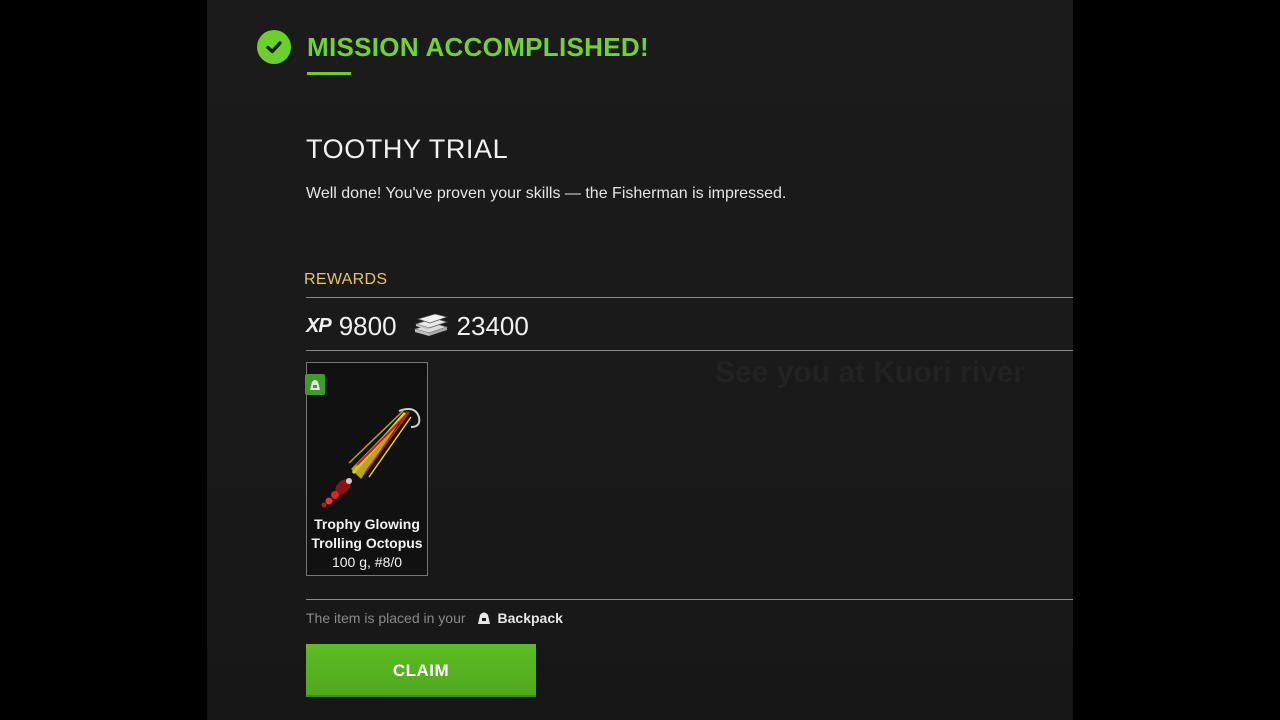 The image size is (1280, 720). I want to click on money-value: 23400, so click(492, 325).